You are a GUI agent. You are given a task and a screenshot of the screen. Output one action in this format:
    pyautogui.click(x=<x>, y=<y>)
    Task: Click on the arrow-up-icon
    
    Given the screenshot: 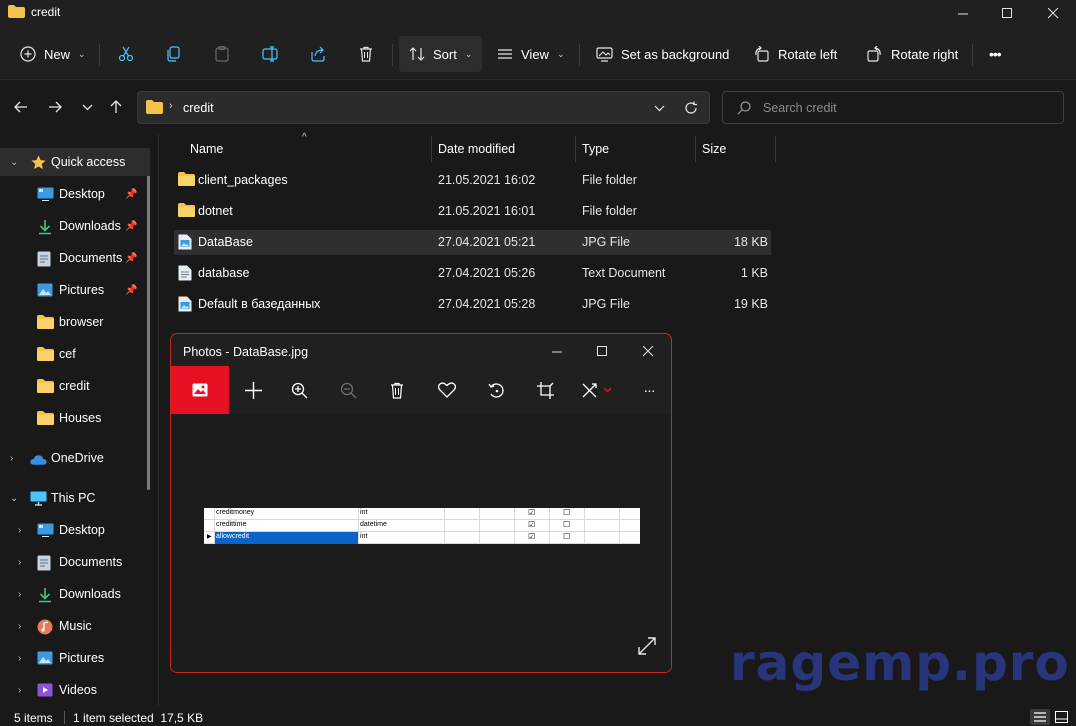 What is the action you would take?
    pyautogui.click(x=116, y=106)
    